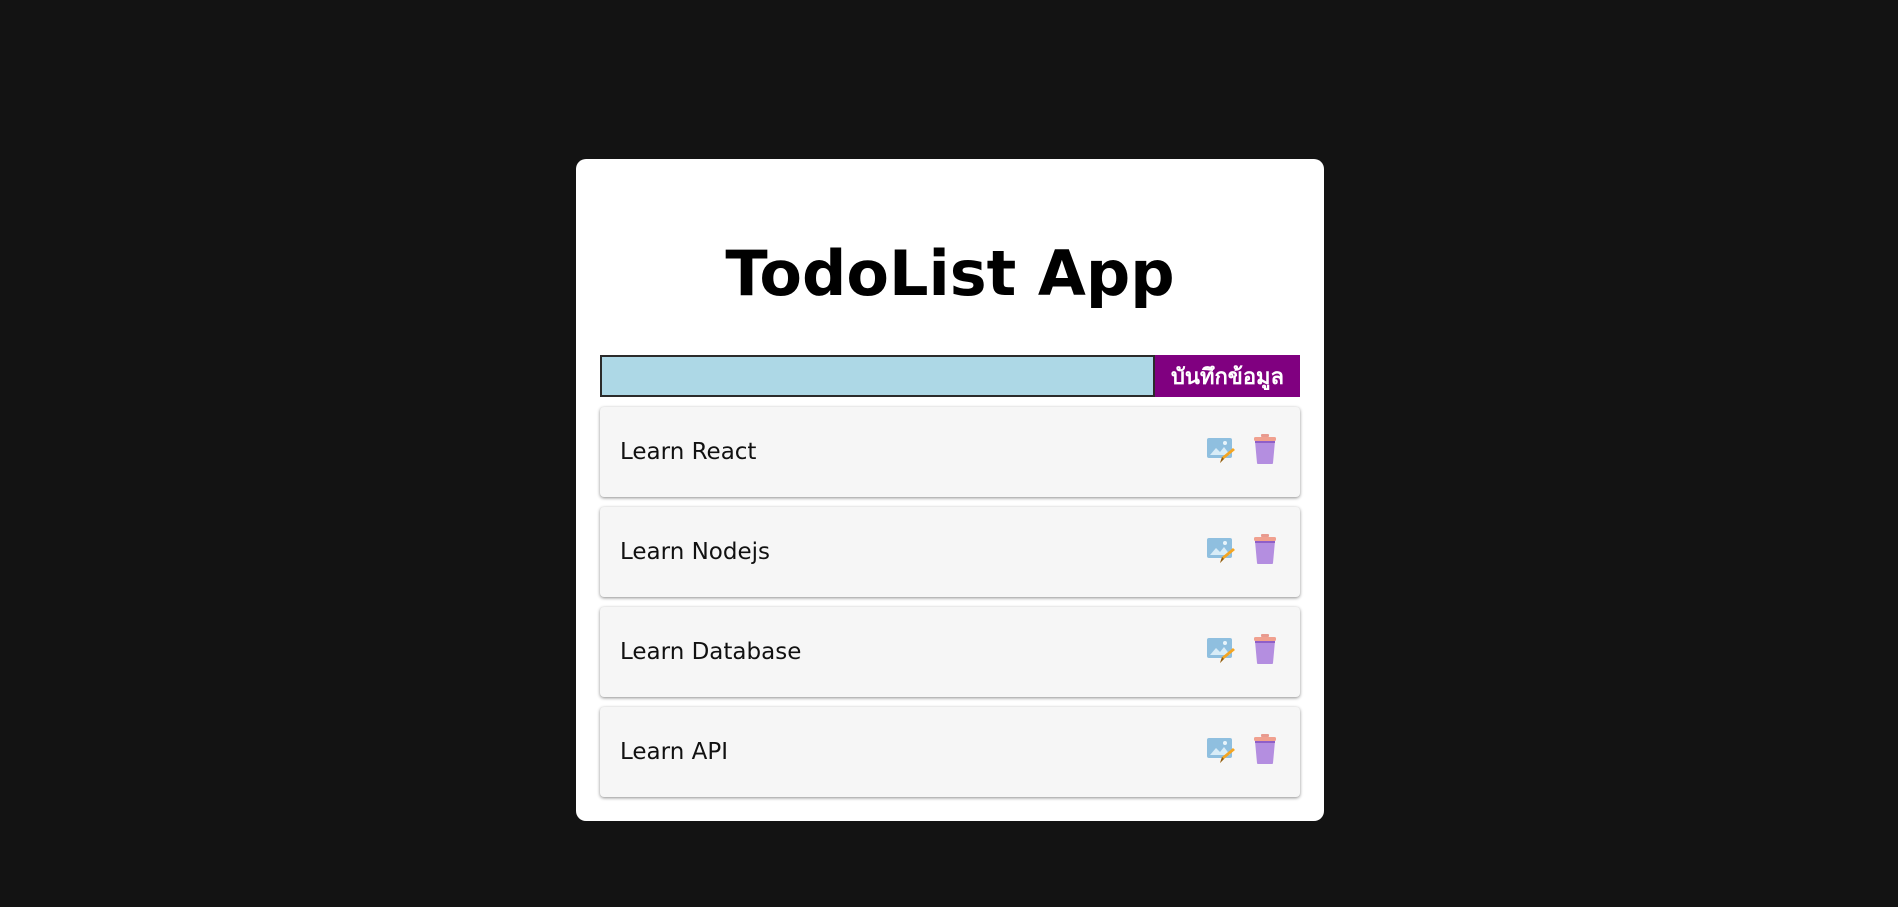  I want to click on todo-text: Learn React, so click(688, 452).